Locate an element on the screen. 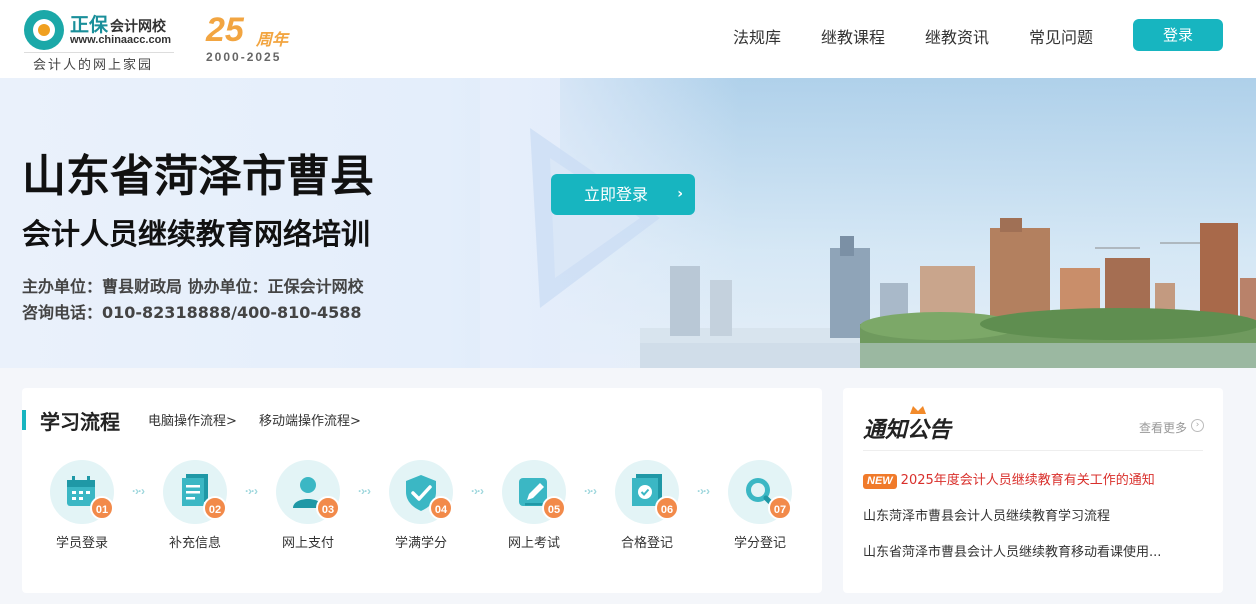 The height and width of the screenshot is (604, 1256). login-now-button: 立即登录 › is located at coordinates (623, 194).